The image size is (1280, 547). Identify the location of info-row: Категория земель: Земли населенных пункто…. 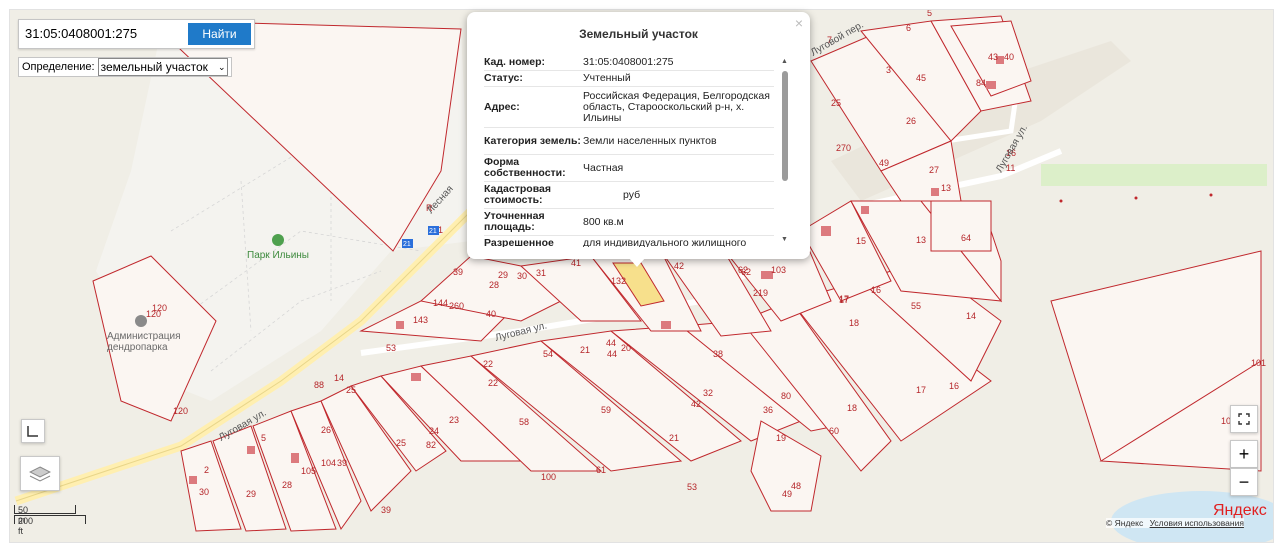
(629, 141).